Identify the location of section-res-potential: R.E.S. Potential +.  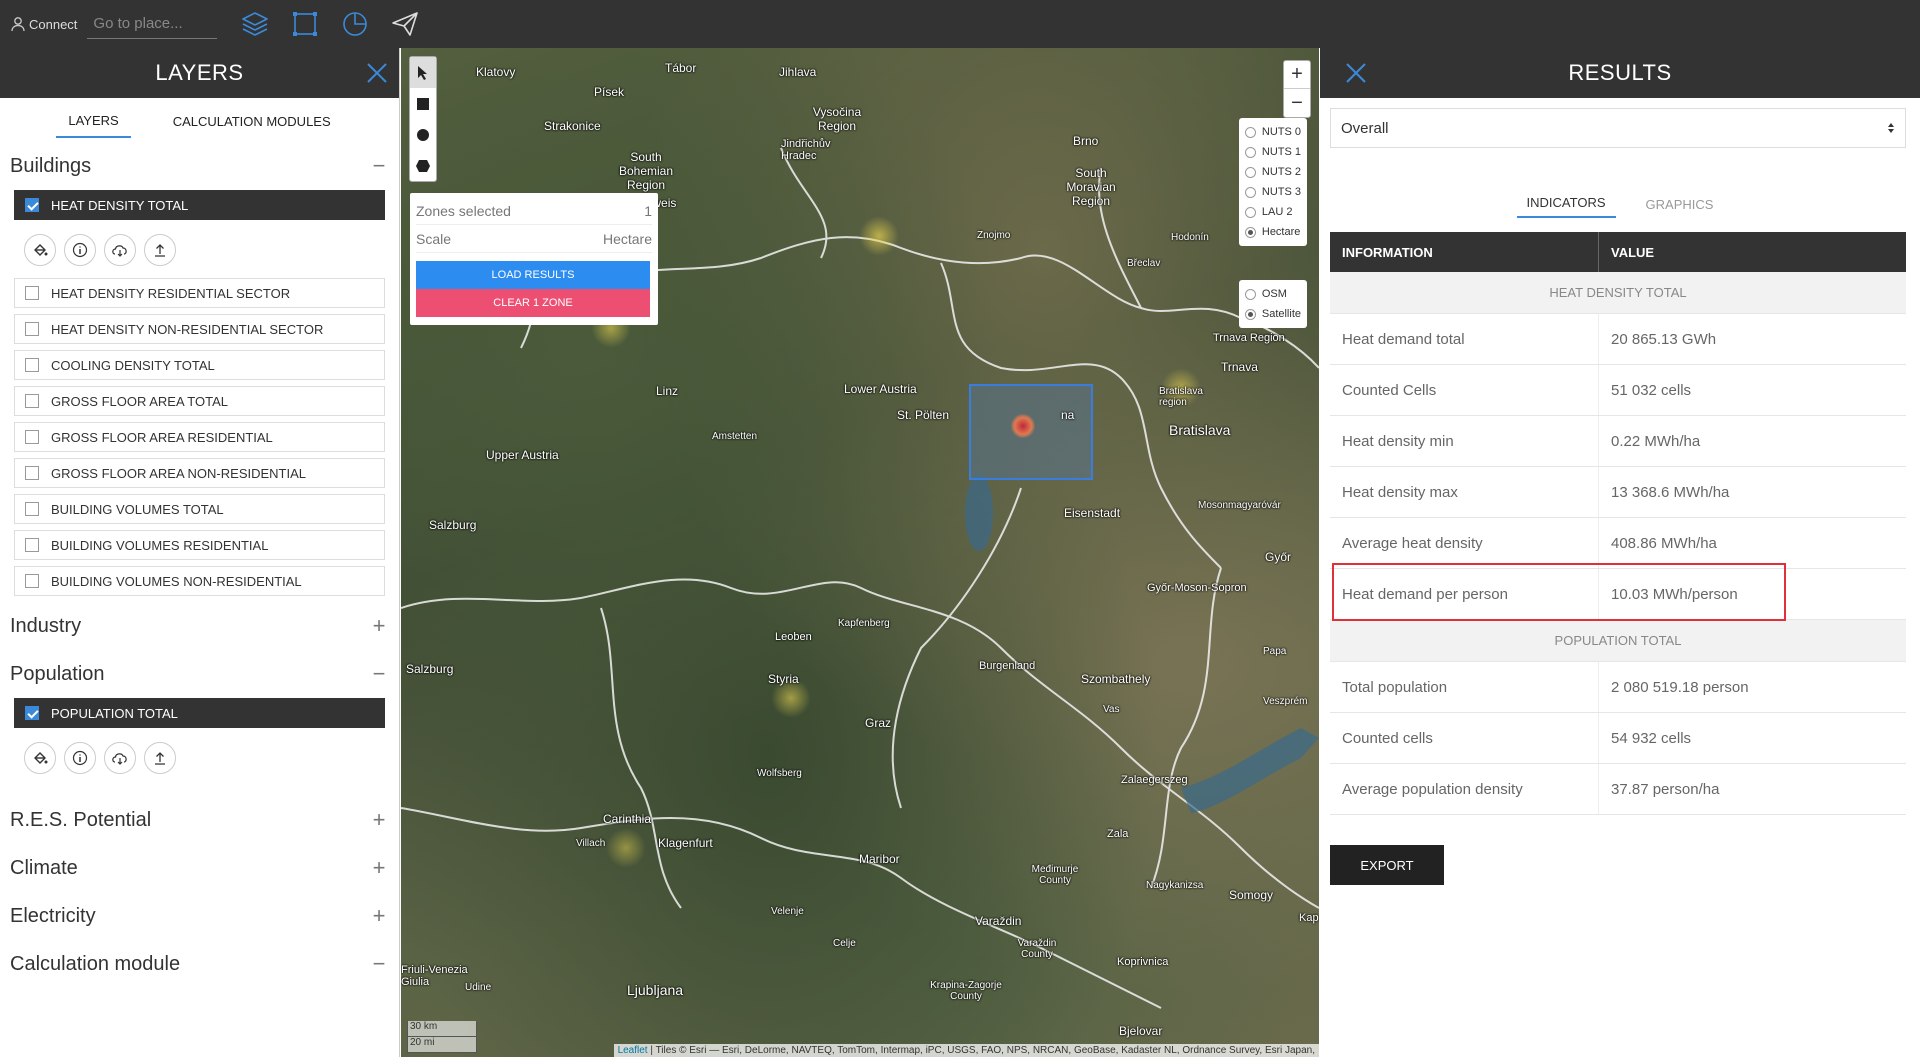
(199, 820).